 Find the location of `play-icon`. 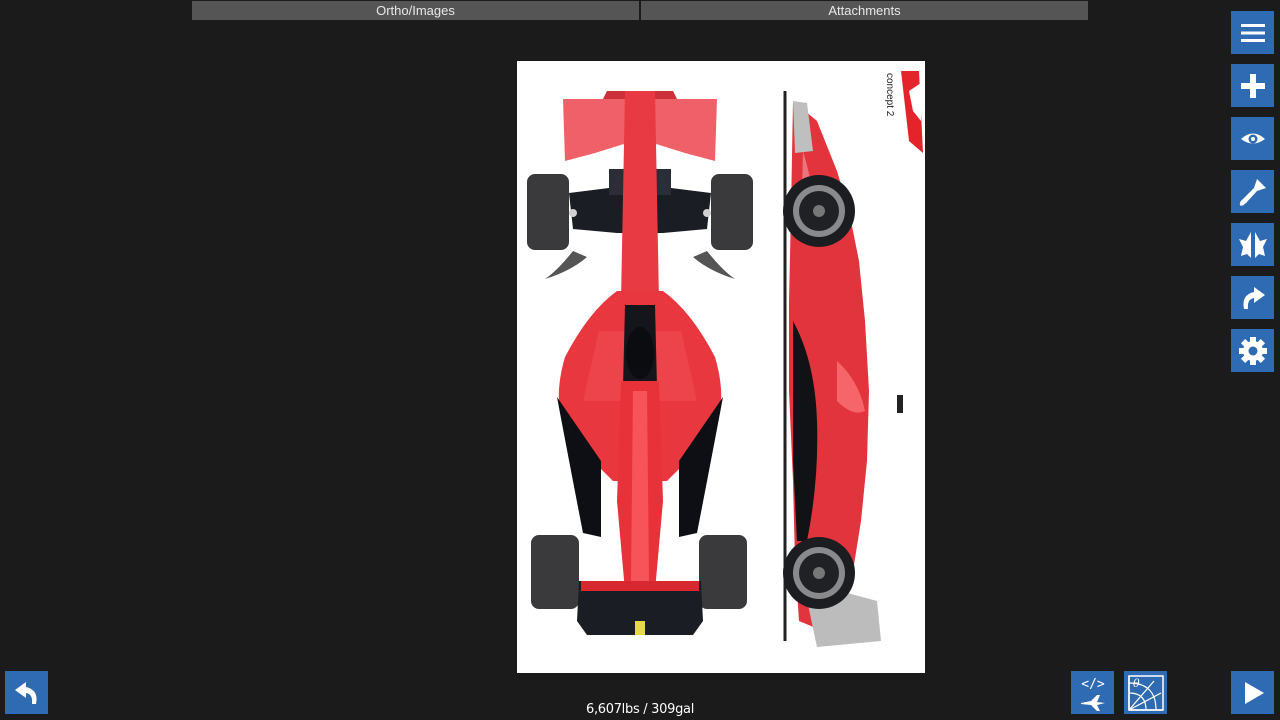

play-icon is located at coordinates (1254, 692).